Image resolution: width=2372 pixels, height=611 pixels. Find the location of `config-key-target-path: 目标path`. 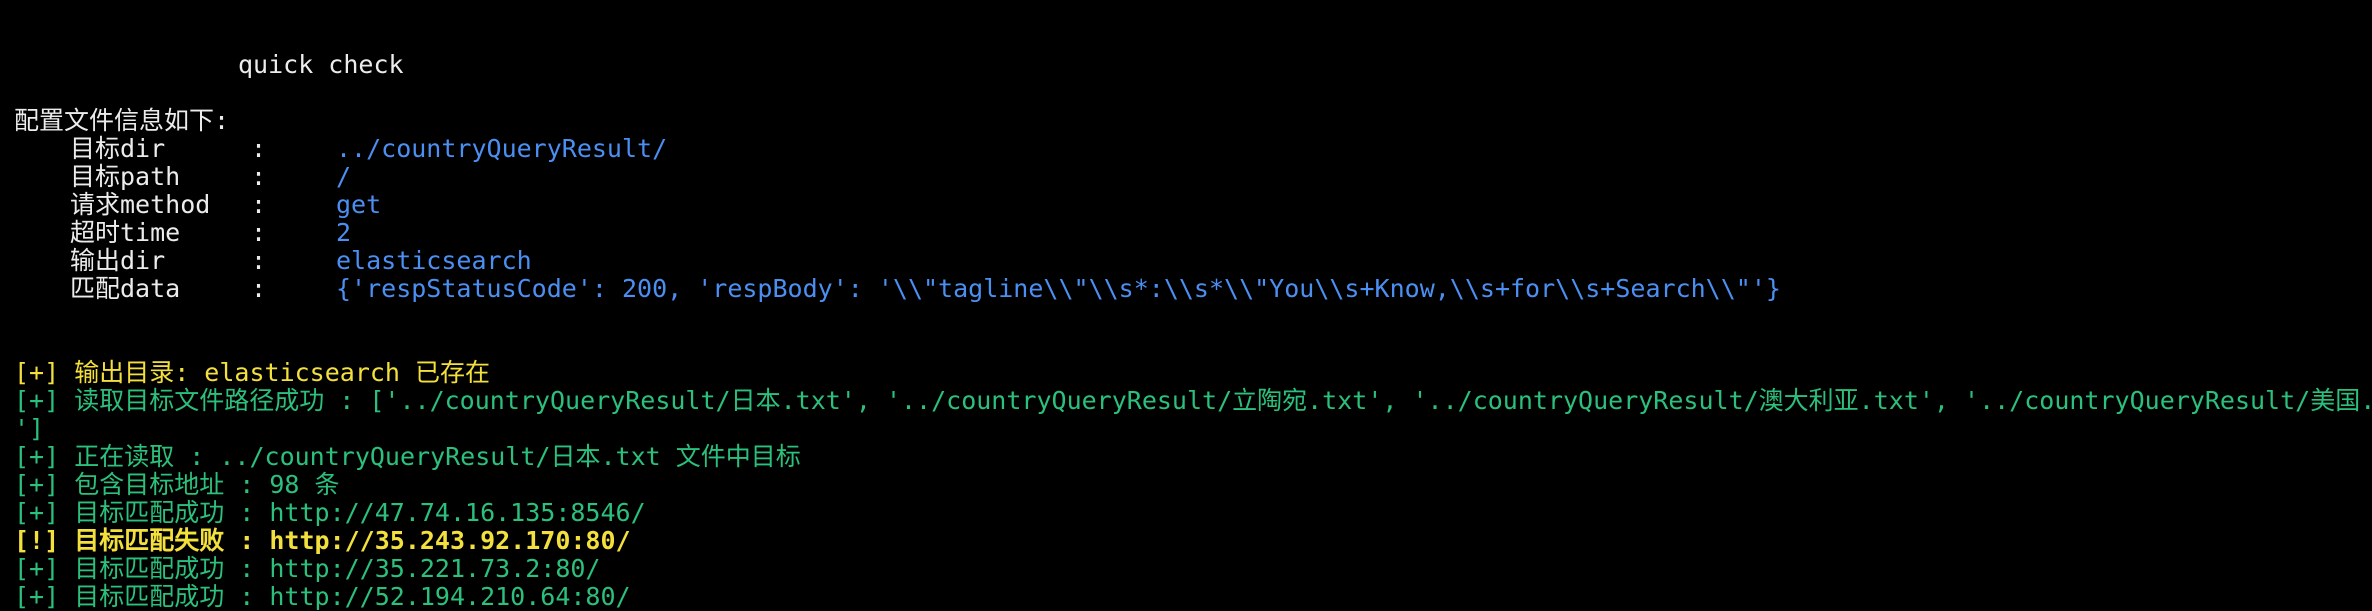

config-key-target-path: 目标path is located at coordinates (125, 176).